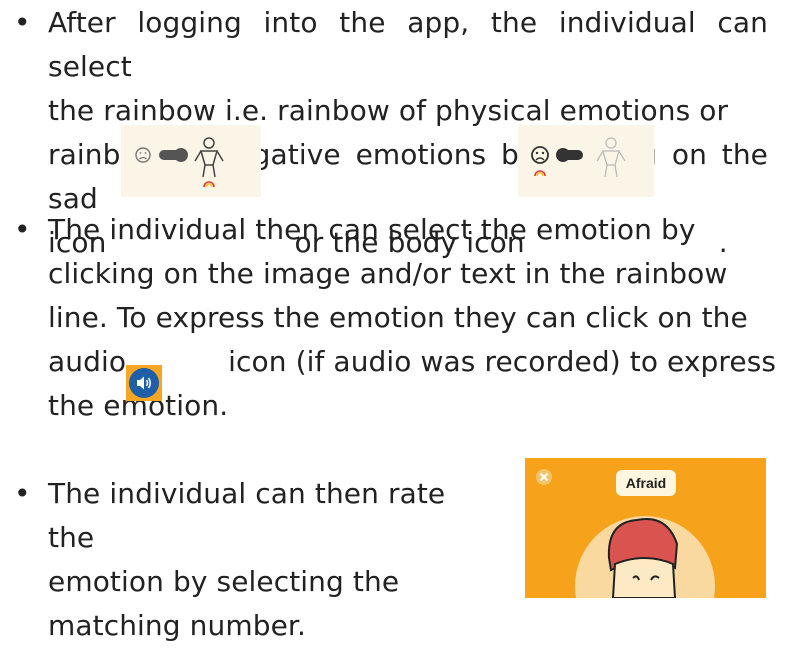 This screenshot has width=785, height=648. I want to click on text-line: The individual can then rate the, so click(247, 515).